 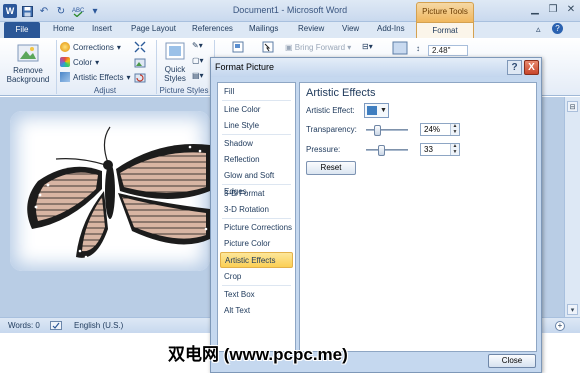 What do you see at coordinates (140, 47) in the screenshot?
I see `compress-pictures-icon` at bounding box center [140, 47].